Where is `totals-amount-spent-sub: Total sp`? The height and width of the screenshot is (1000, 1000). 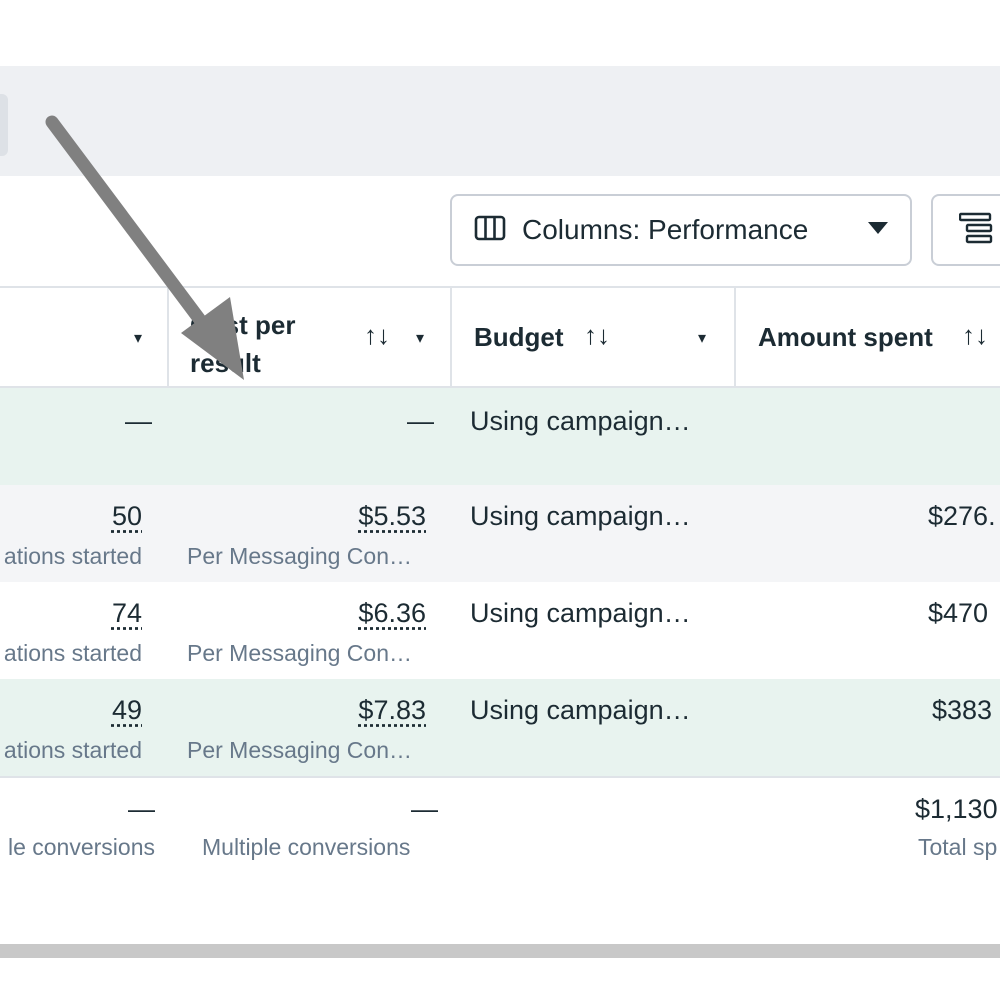 totals-amount-spent-sub: Total sp is located at coordinates (958, 847).